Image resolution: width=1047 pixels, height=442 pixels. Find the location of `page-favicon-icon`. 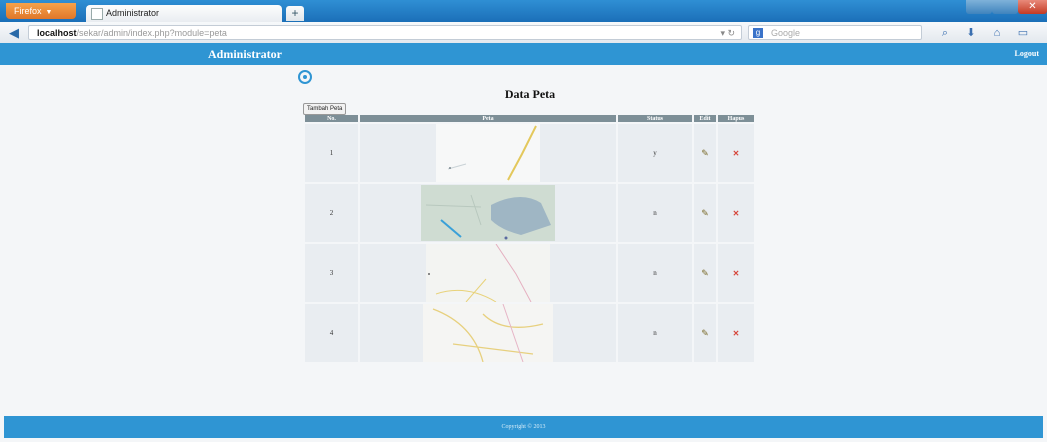

page-favicon-icon is located at coordinates (97, 14).